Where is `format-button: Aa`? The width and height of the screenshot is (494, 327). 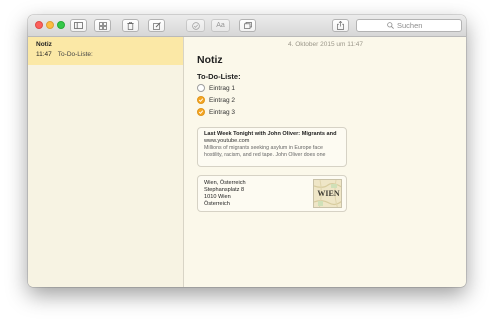 format-button: Aa is located at coordinates (220, 25).